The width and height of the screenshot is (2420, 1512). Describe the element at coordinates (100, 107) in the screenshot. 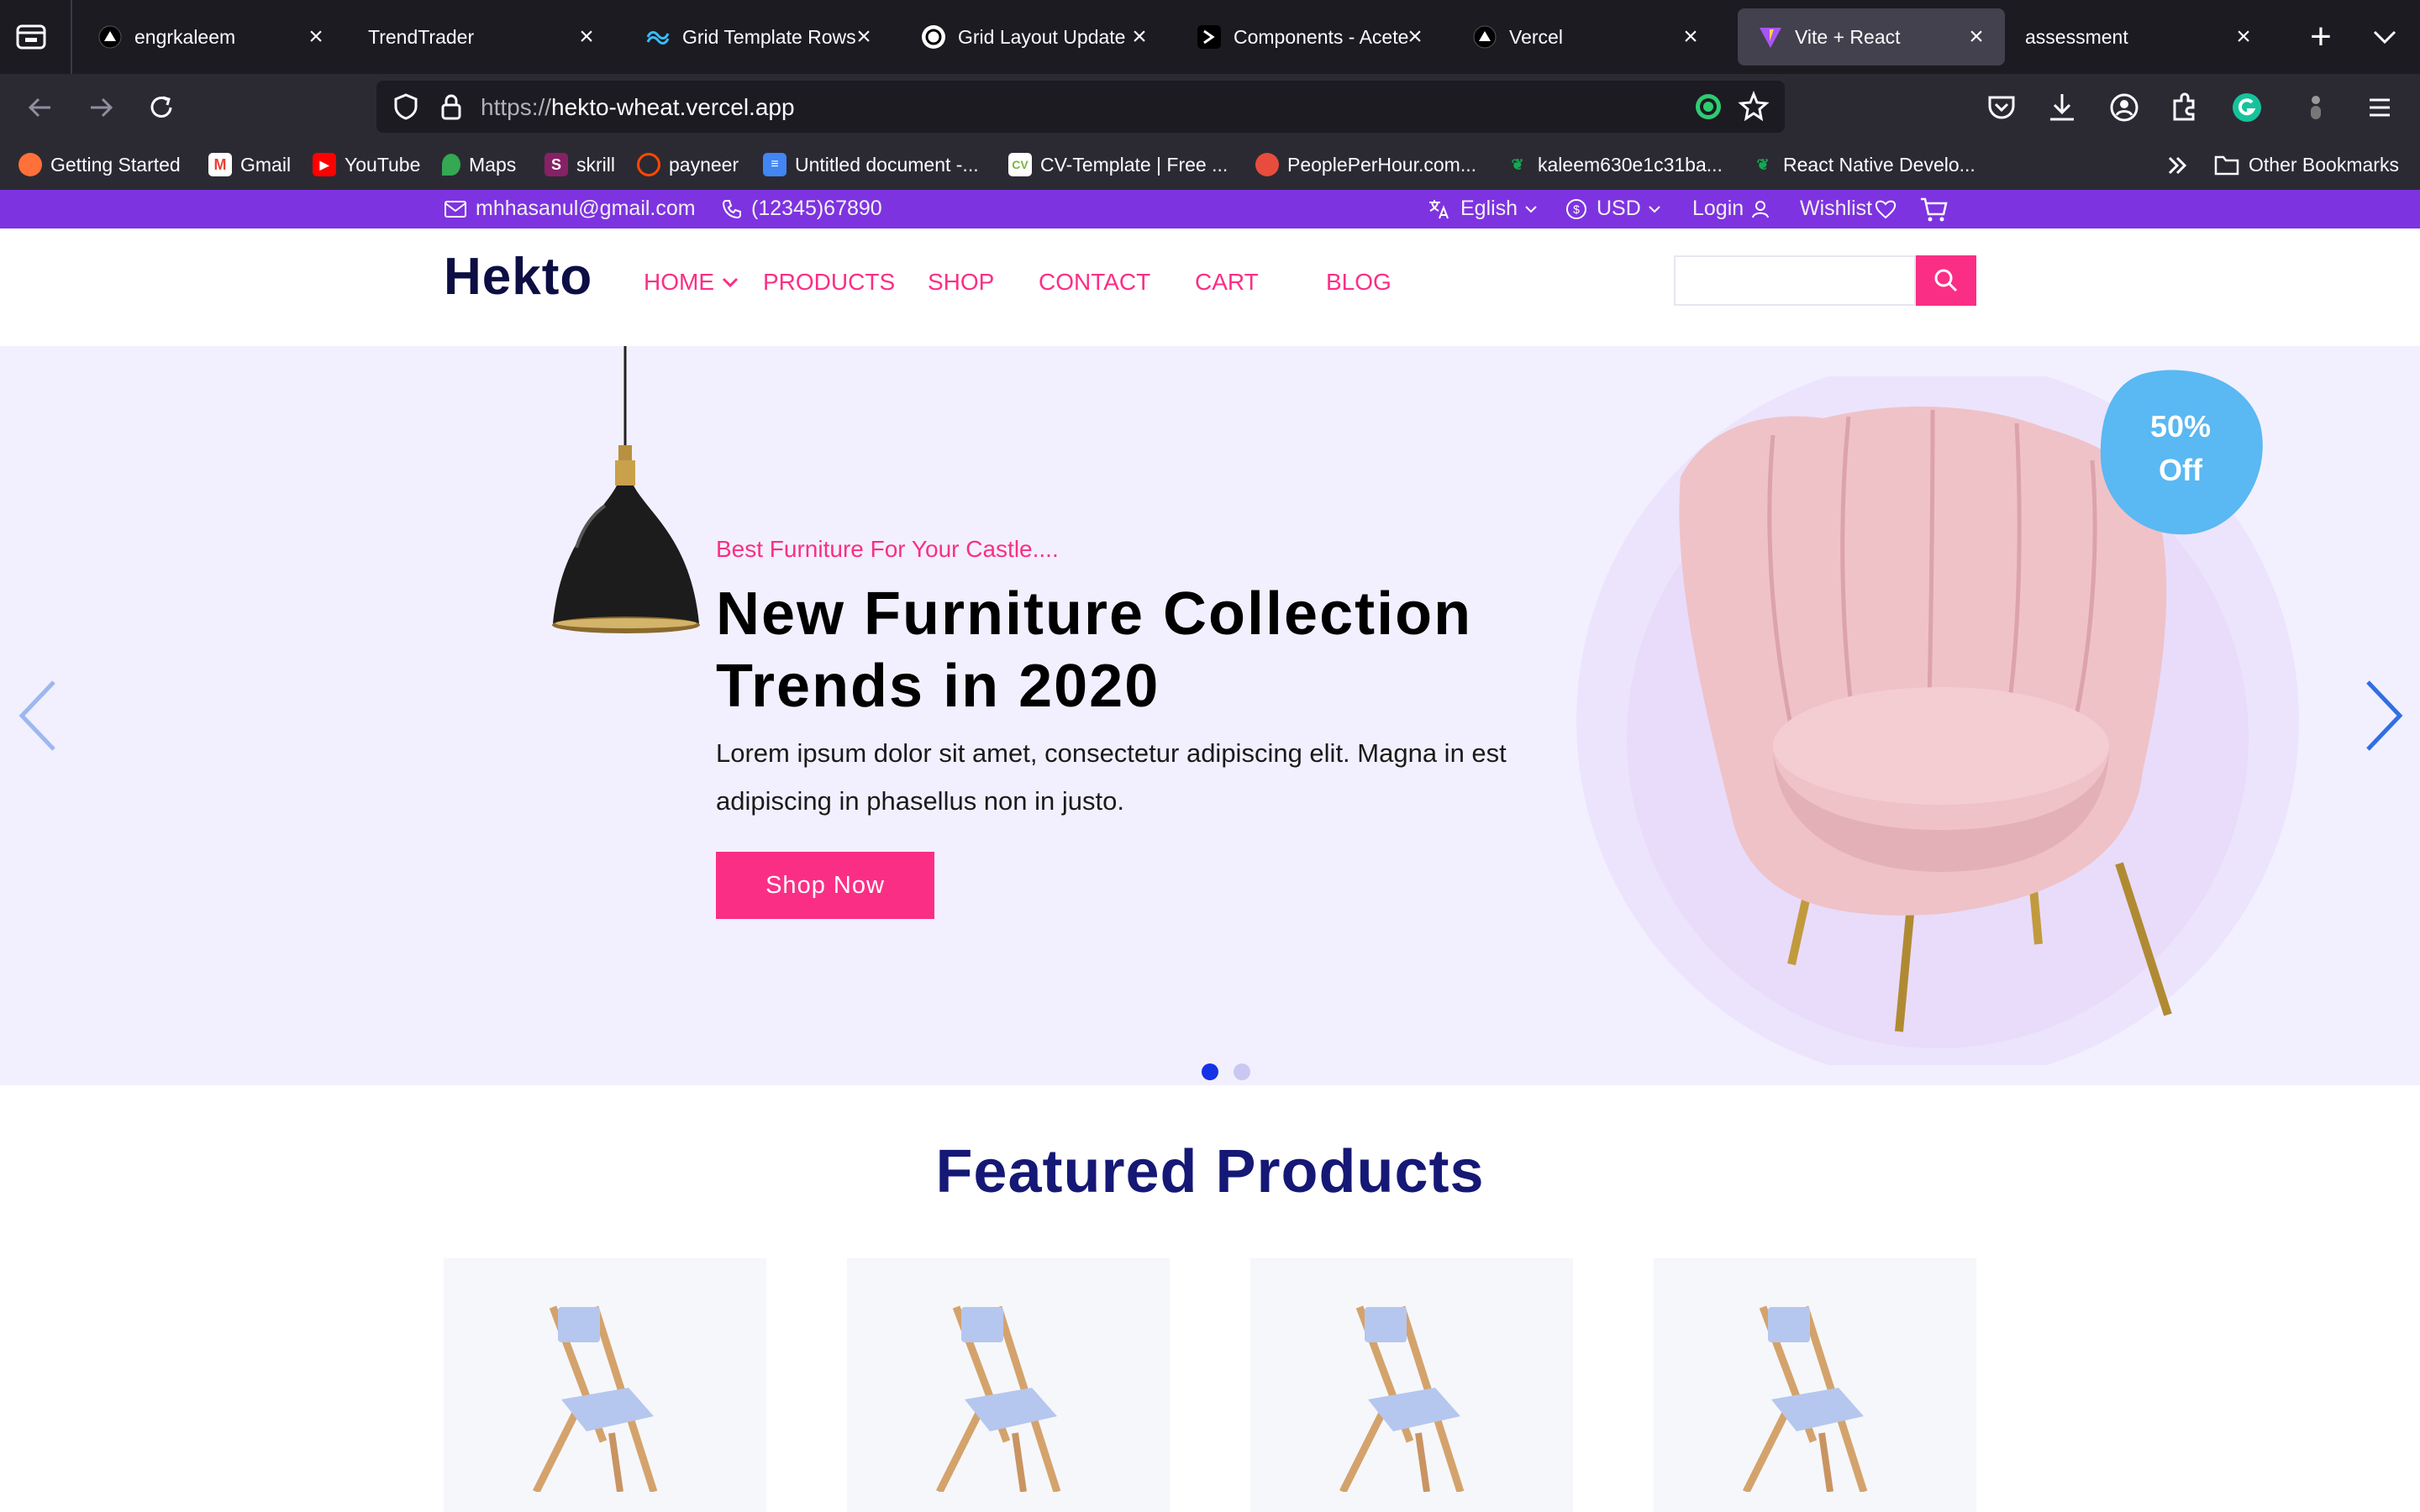

I see `forward-arrow-icon` at that location.